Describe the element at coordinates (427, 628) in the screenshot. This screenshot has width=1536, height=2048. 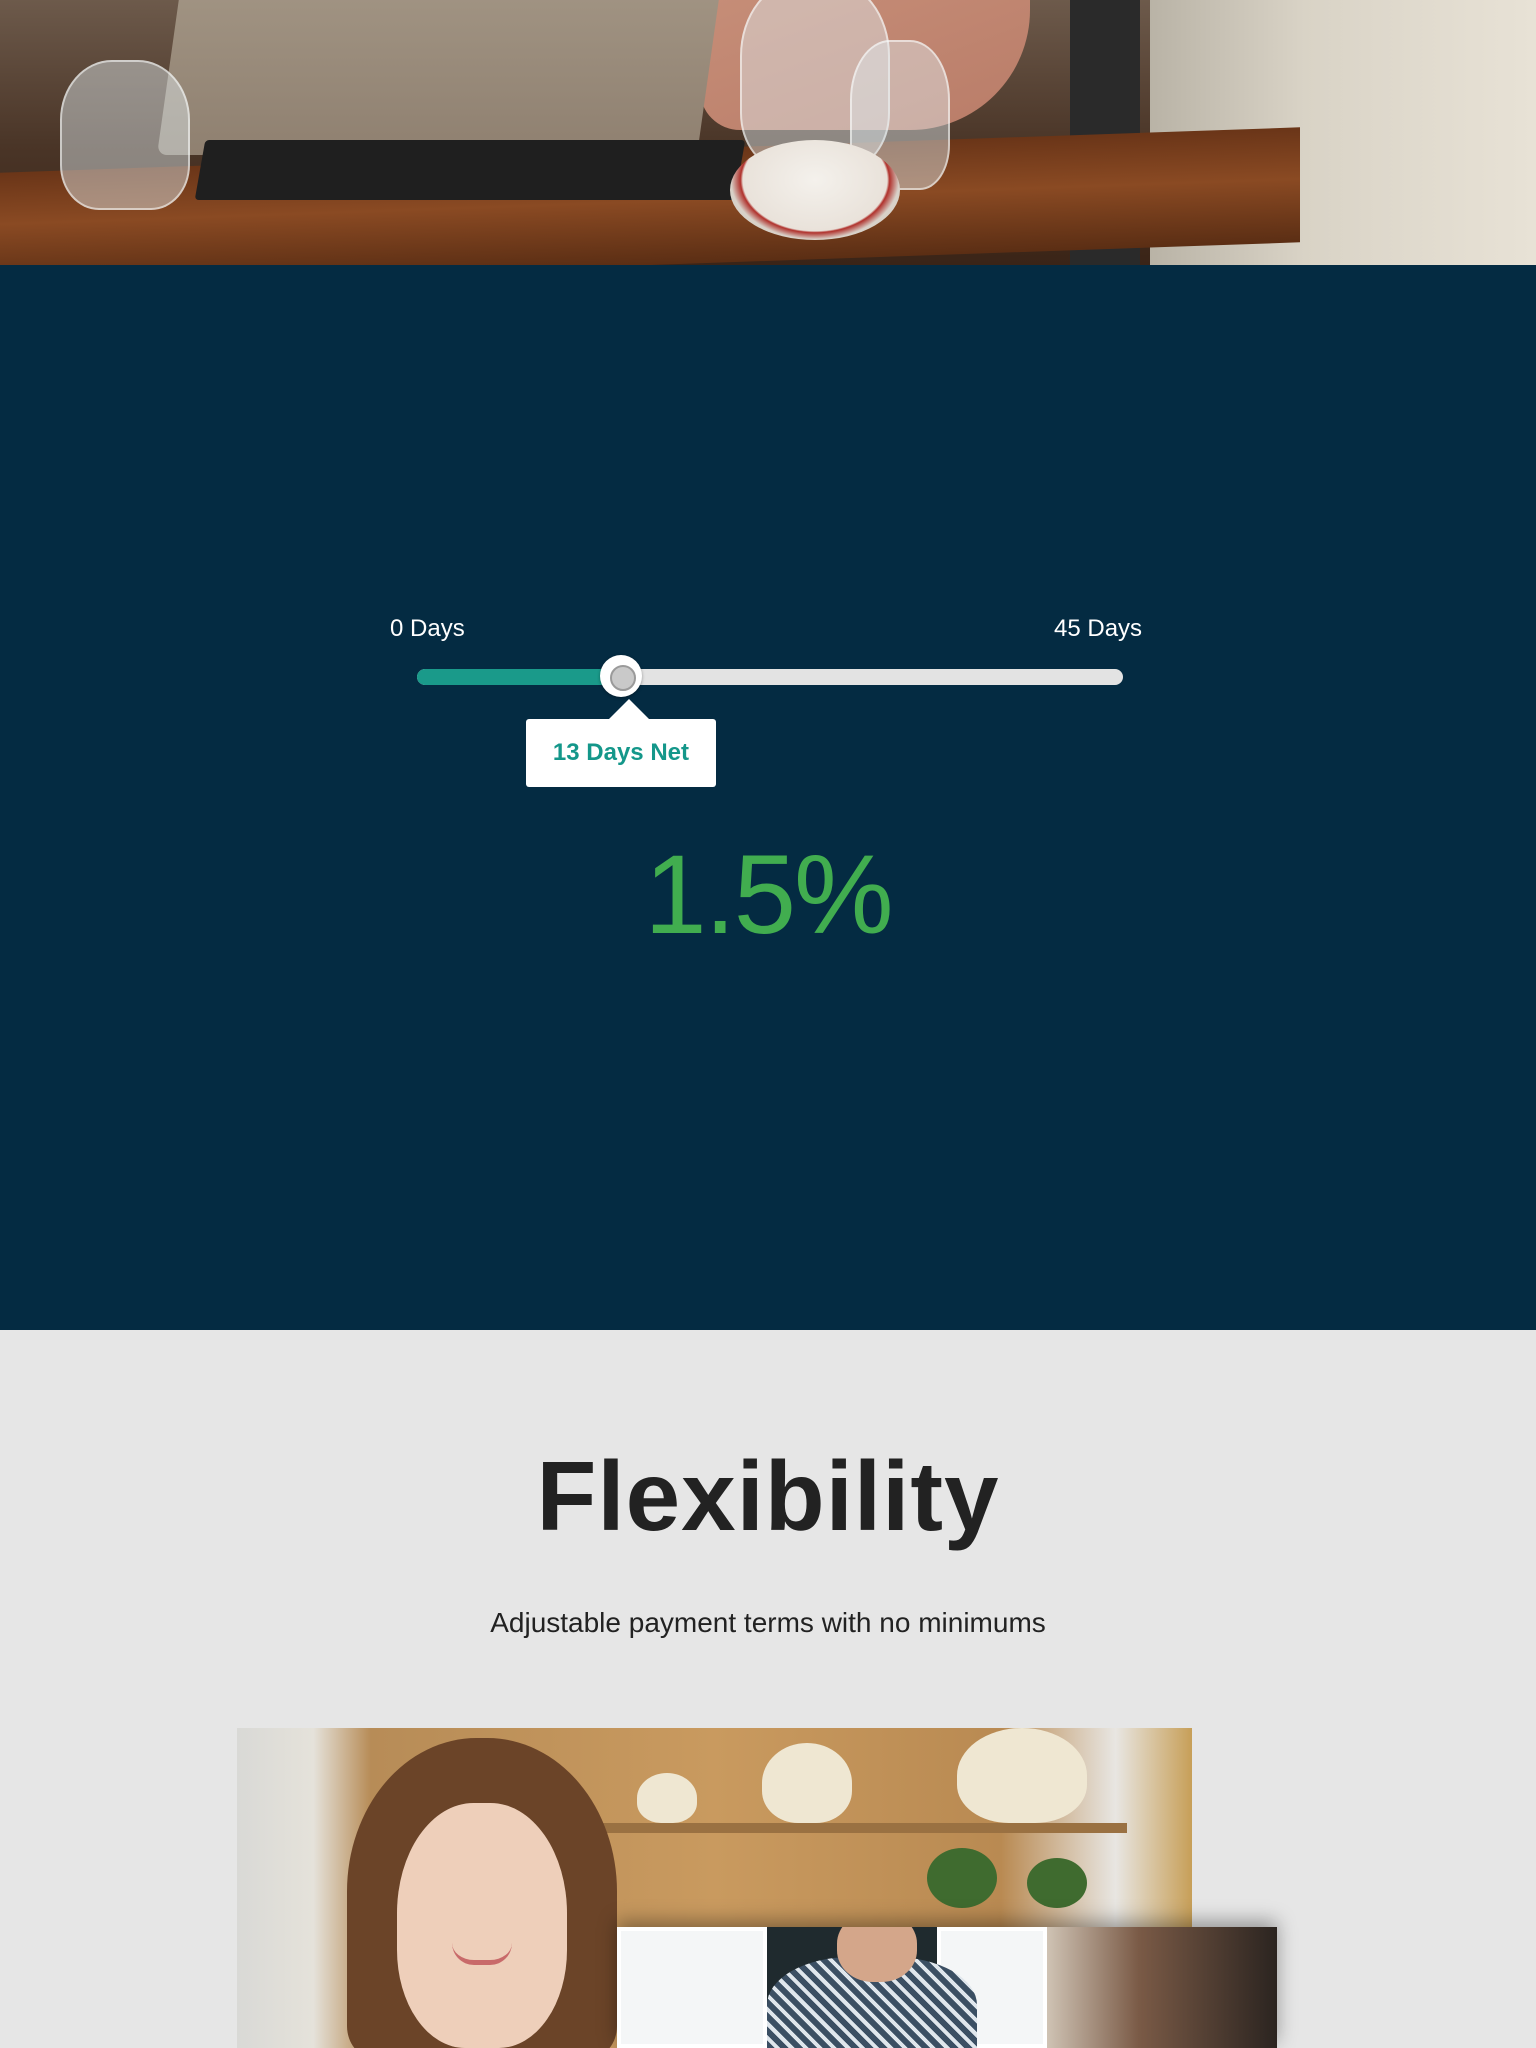
I see `slider-min-label: 0 Days` at that location.